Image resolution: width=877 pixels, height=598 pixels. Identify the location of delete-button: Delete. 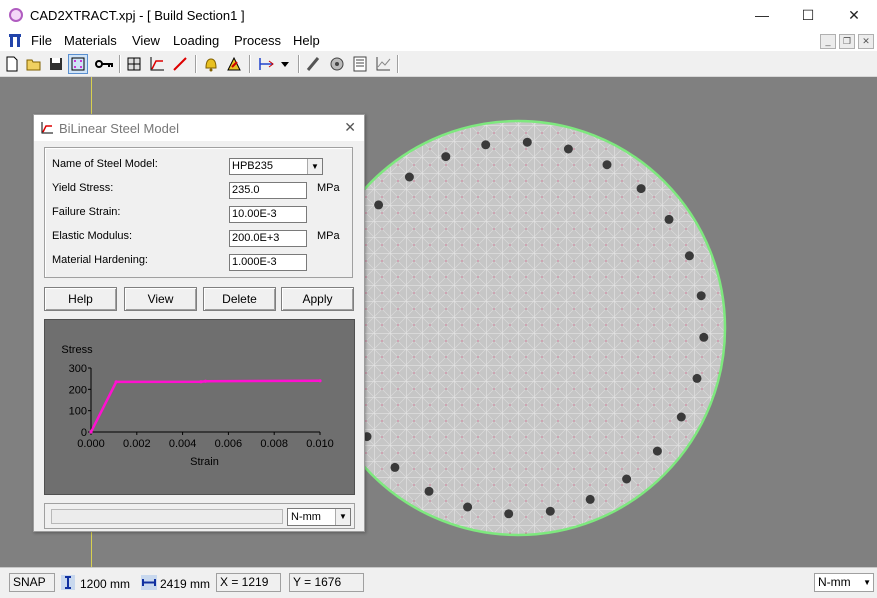
(239, 299).